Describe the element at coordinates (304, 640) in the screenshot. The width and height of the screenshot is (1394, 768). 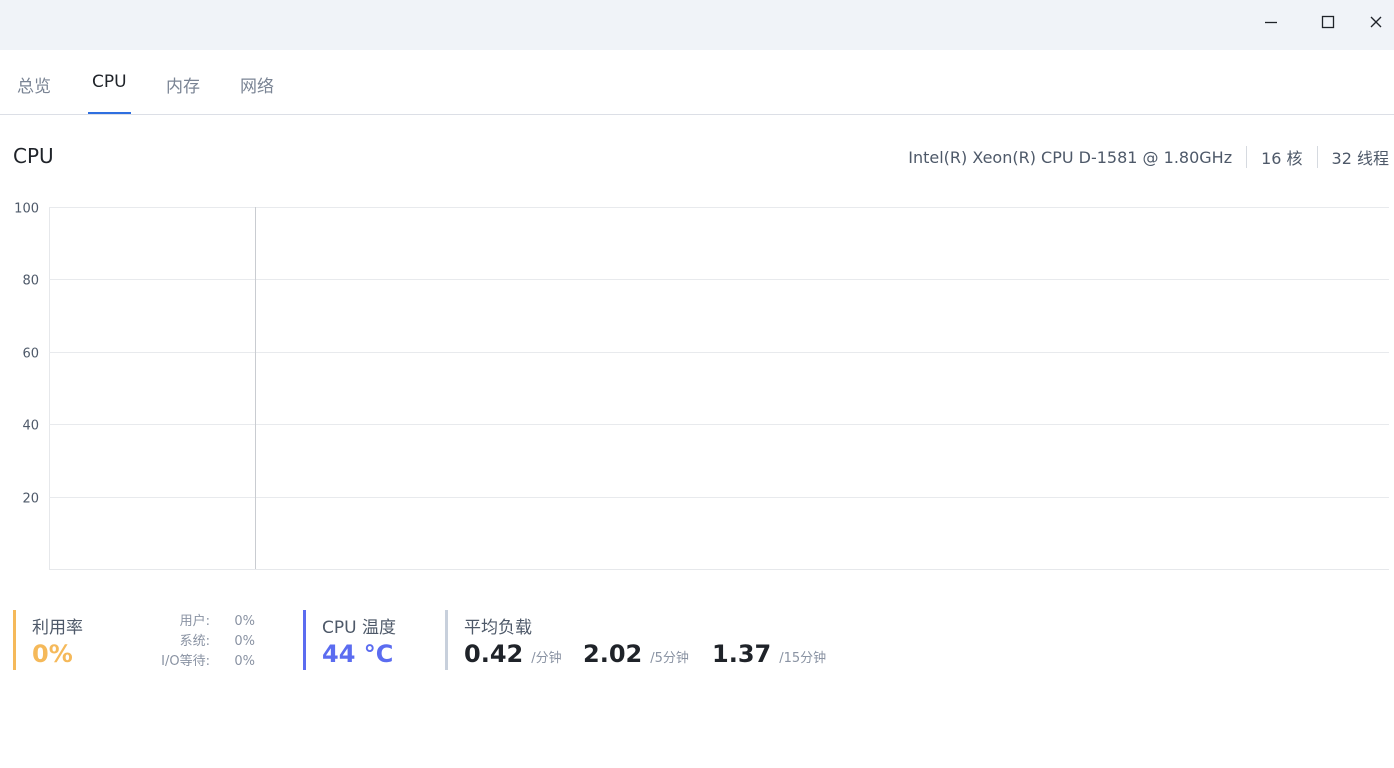
I see `temperature-accent-bar` at that location.